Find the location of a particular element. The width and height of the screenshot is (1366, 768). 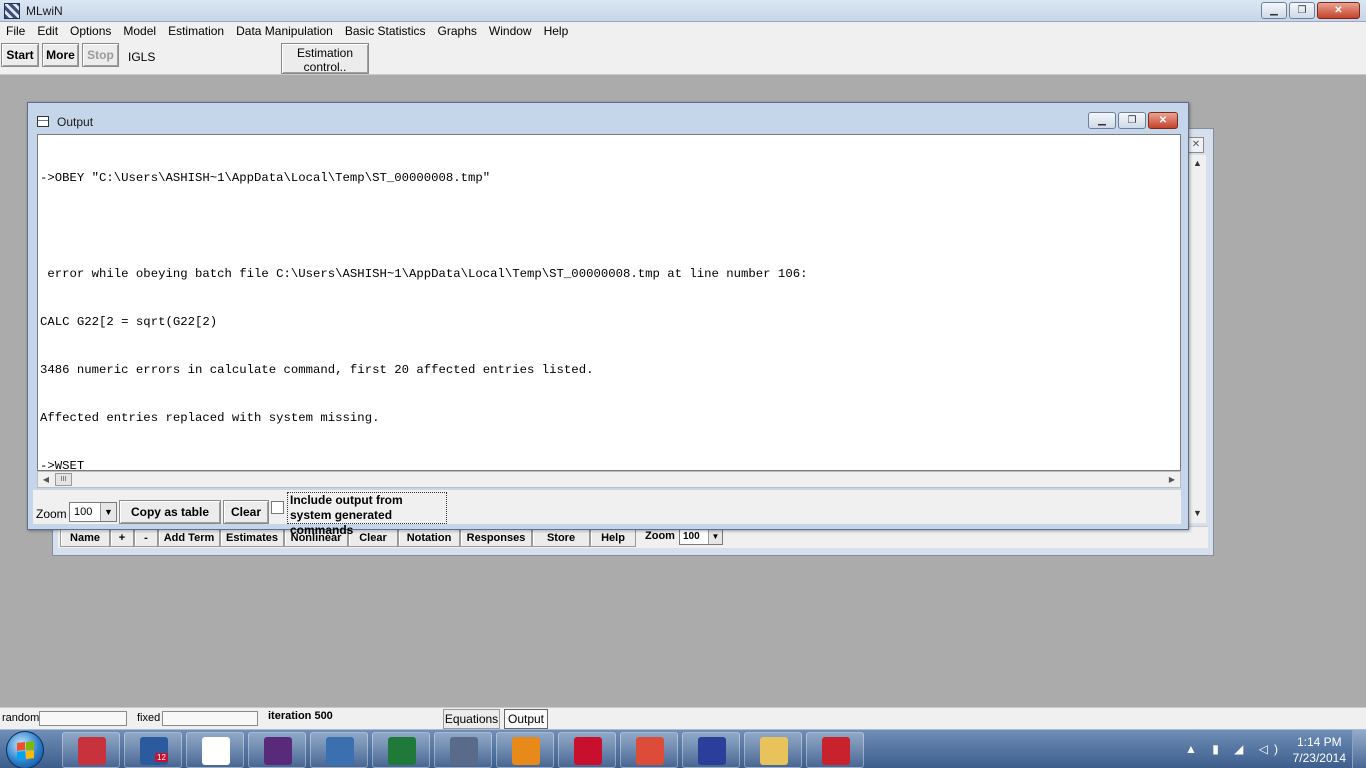

output-titlebar: Output ▁ ❐ ✕ is located at coordinates (608, 117).